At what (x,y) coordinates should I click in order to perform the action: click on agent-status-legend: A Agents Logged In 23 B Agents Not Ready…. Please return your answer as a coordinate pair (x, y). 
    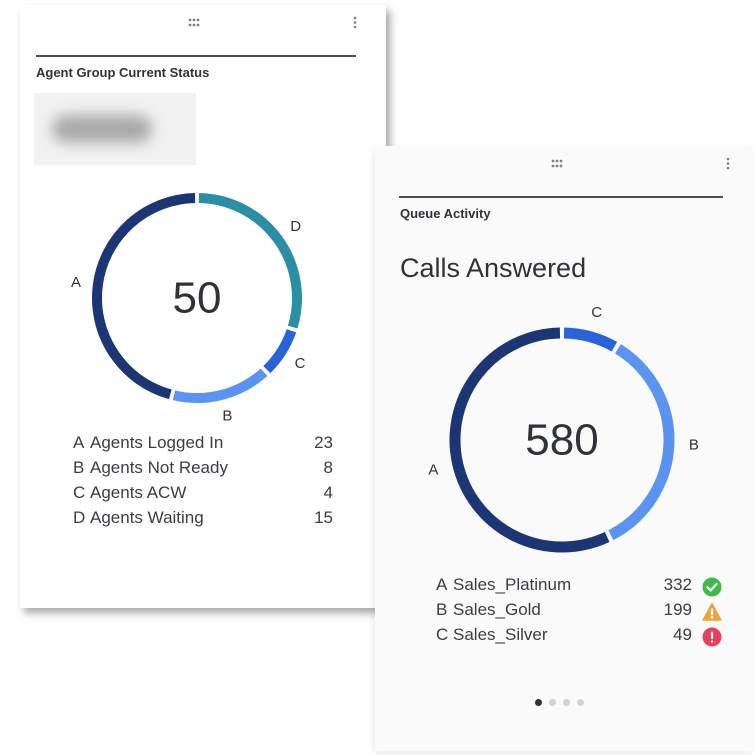
    Looking at the image, I should click on (203, 483).